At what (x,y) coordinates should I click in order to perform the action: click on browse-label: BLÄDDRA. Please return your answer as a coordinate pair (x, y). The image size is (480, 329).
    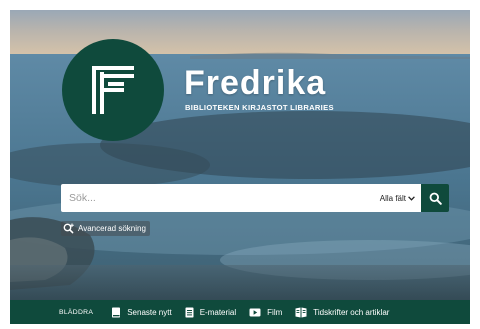
    Looking at the image, I should click on (76, 312).